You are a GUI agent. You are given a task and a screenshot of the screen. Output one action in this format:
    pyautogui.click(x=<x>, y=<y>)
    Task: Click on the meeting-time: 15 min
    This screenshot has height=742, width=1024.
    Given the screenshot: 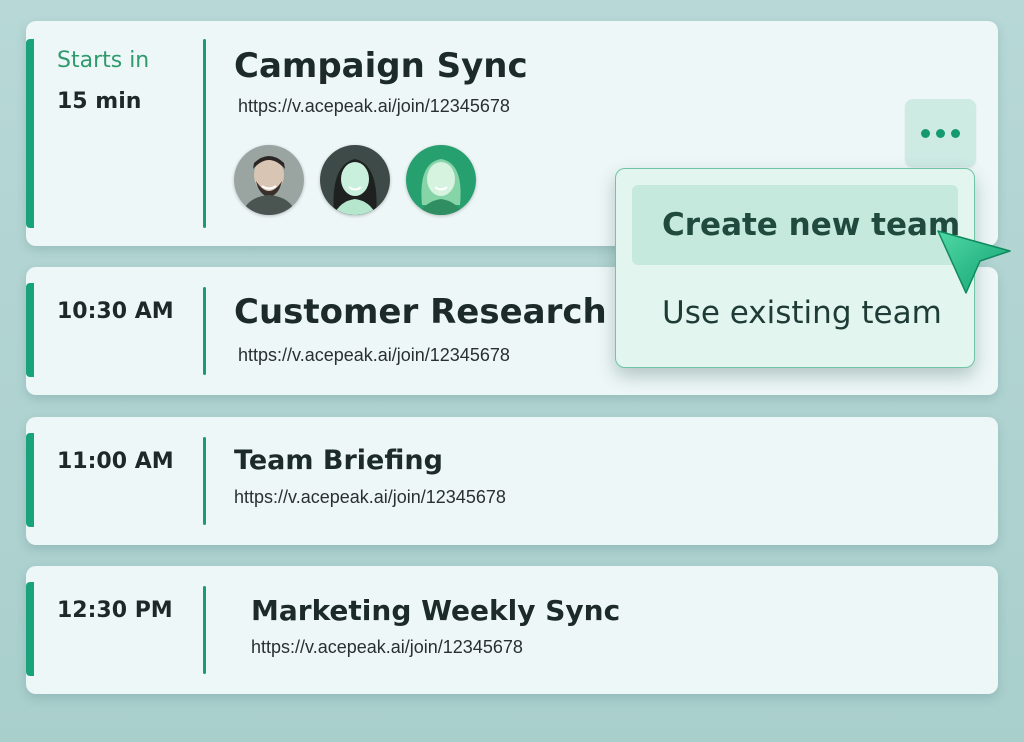 What is the action you would take?
    pyautogui.click(x=99, y=101)
    